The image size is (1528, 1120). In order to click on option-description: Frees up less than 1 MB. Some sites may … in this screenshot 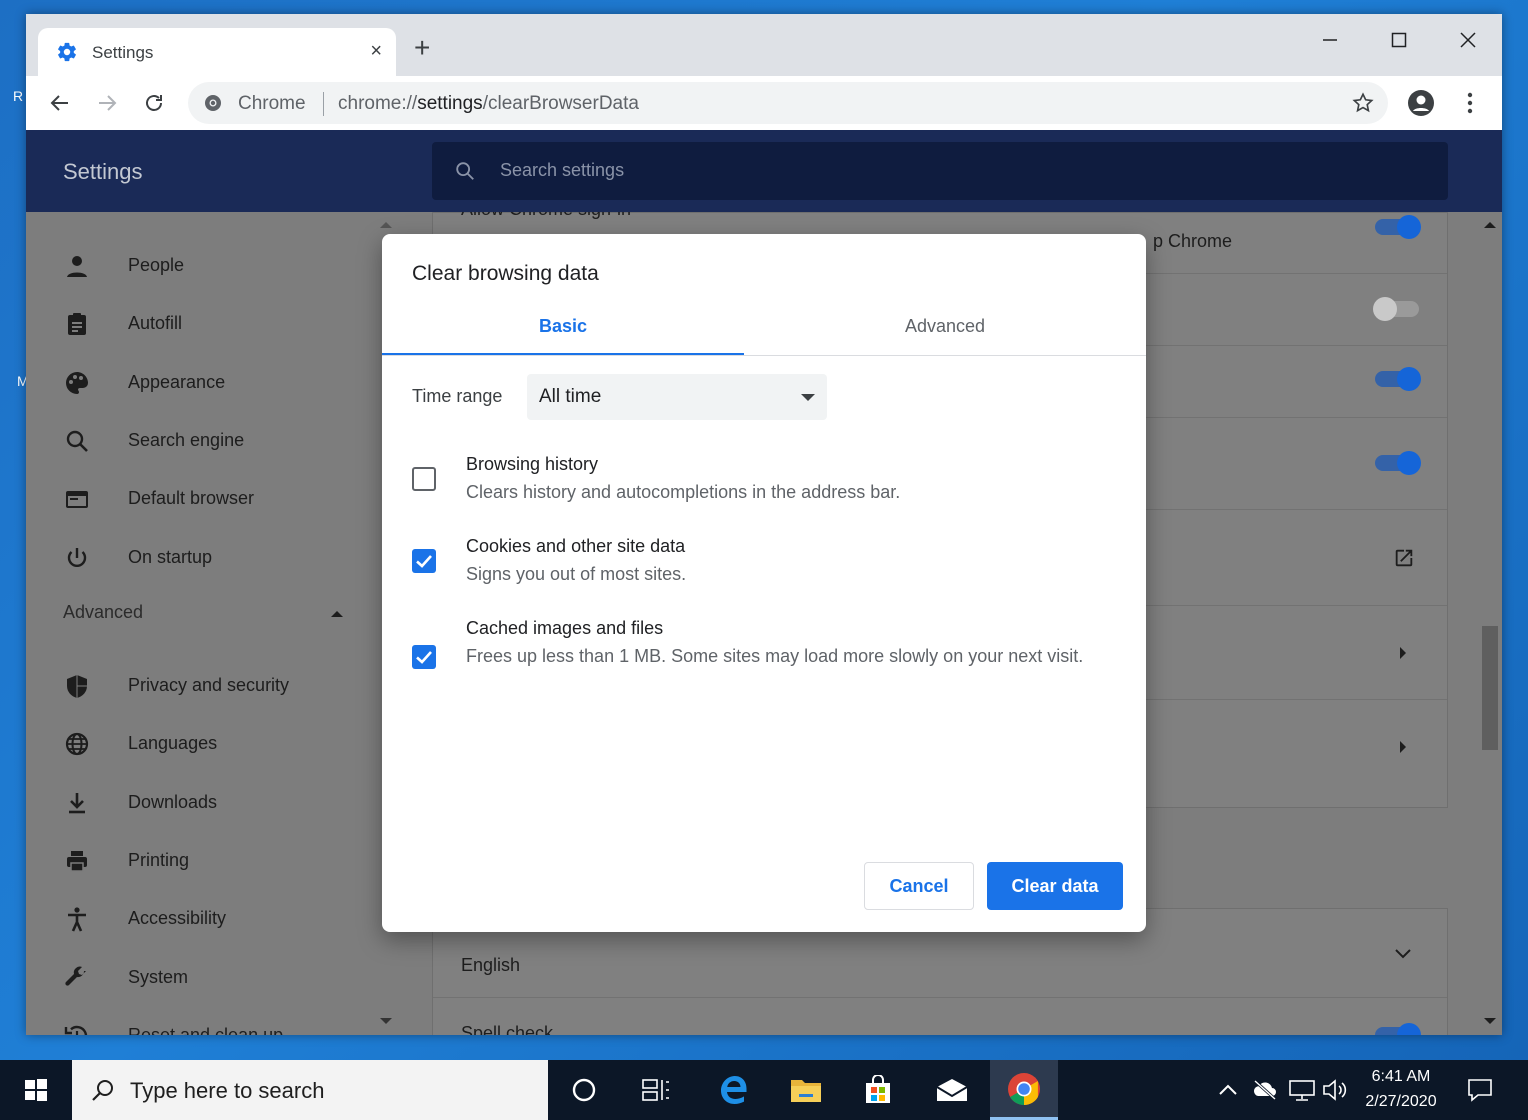, I will do `click(775, 656)`.